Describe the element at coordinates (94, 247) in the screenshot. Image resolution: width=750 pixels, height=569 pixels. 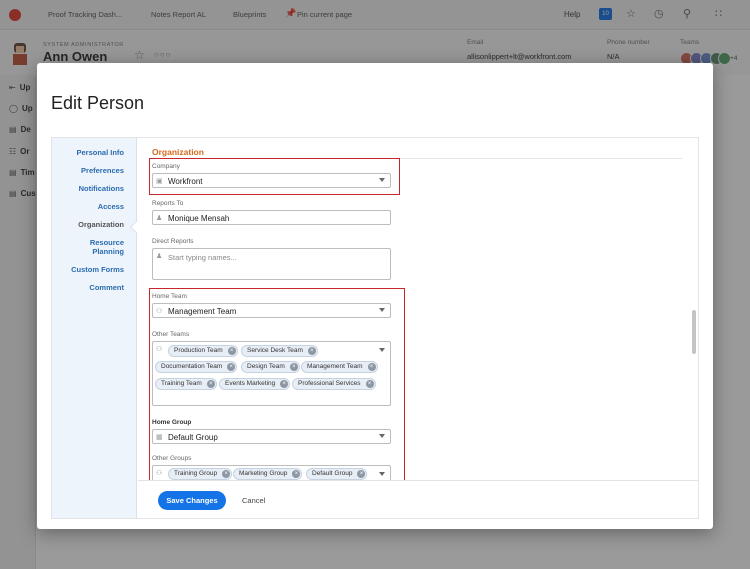
I see `nav-resource-planning: Resource Planning` at that location.